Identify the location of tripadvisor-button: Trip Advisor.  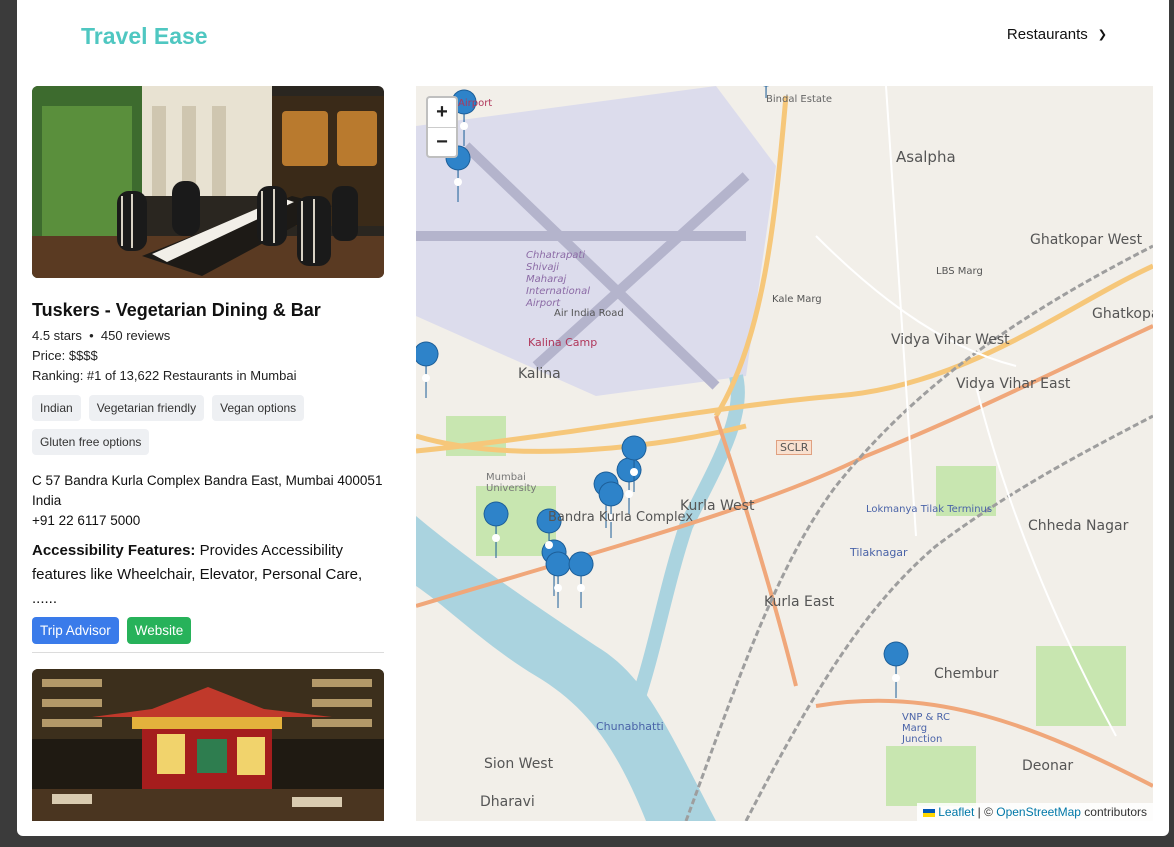
(75, 630).